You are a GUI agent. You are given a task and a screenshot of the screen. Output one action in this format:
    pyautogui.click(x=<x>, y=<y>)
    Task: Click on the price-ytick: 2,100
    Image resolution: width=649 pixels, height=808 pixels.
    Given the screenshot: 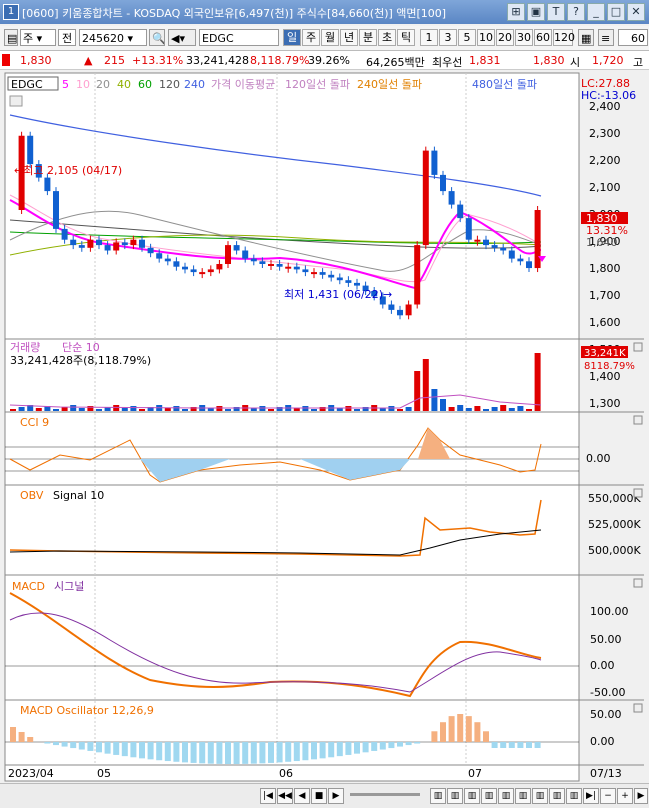 What is the action you would take?
    pyautogui.click(x=605, y=187)
    